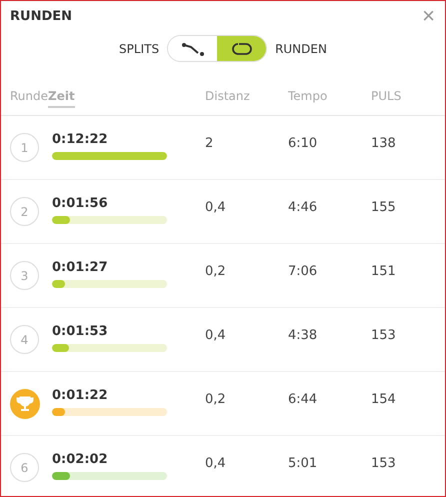 The width and height of the screenshot is (446, 497). What do you see at coordinates (303, 335) in the screenshot?
I see `pace-value: 4:38` at bounding box center [303, 335].